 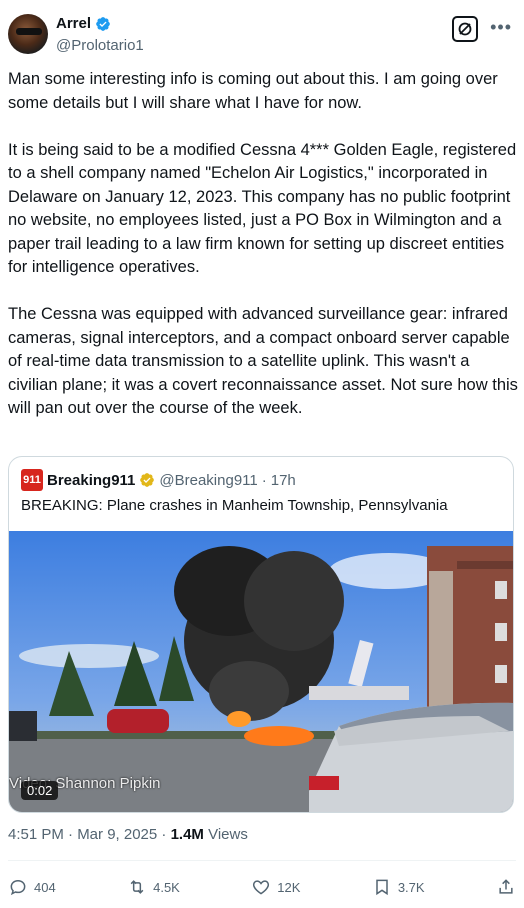 I want to click on repost-count: 4.5K, so click(x=166, y=887).